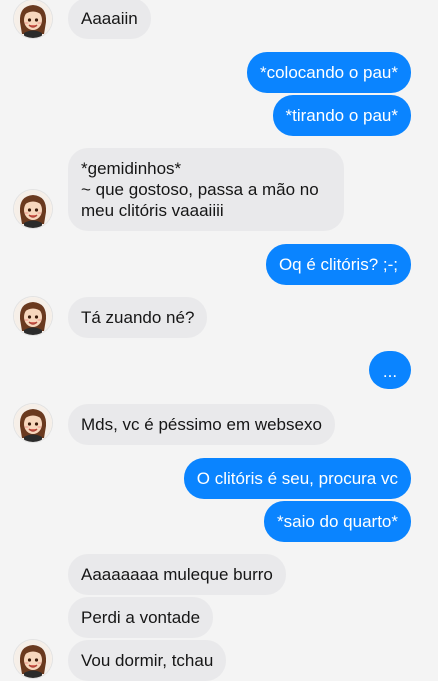 The height and width of the screenshot is (681, 438). Describe the element at coordinates (177, 574) in the screenshot. I see `incoming-message: Aaaaaaaa muleque burro` at that location.